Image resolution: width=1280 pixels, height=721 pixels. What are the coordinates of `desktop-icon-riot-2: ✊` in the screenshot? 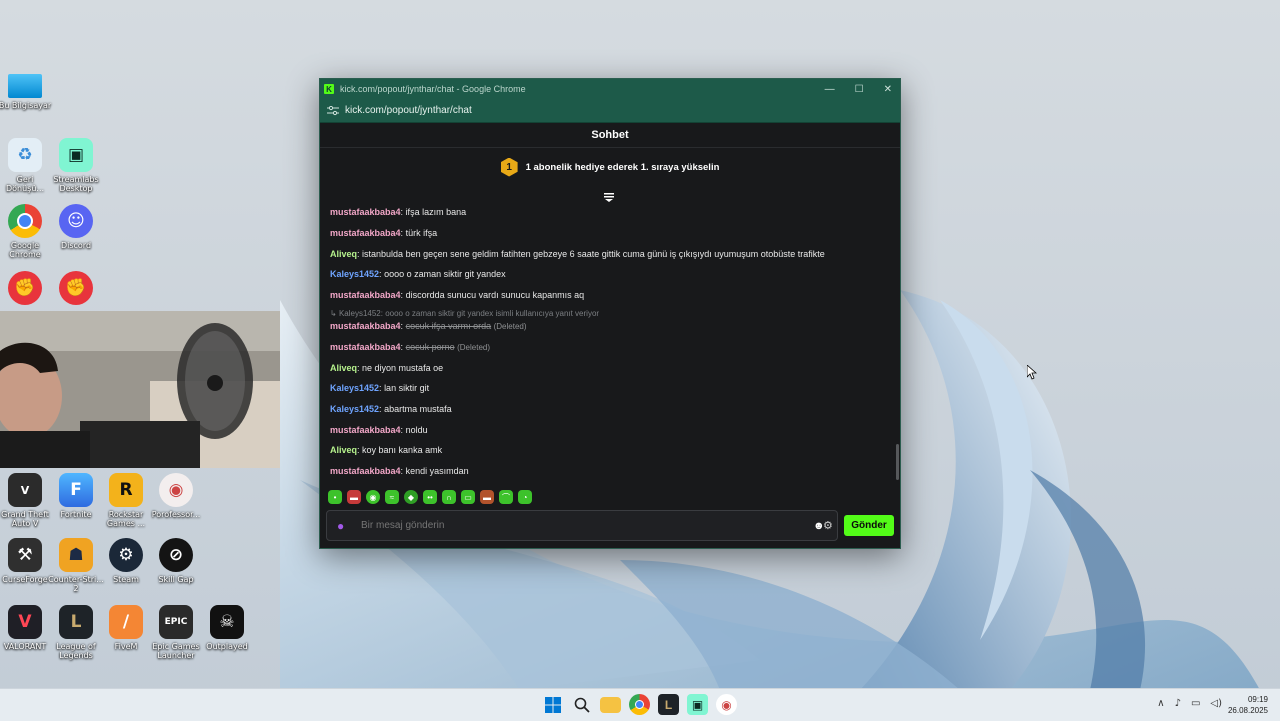 It's located at (76, 288).